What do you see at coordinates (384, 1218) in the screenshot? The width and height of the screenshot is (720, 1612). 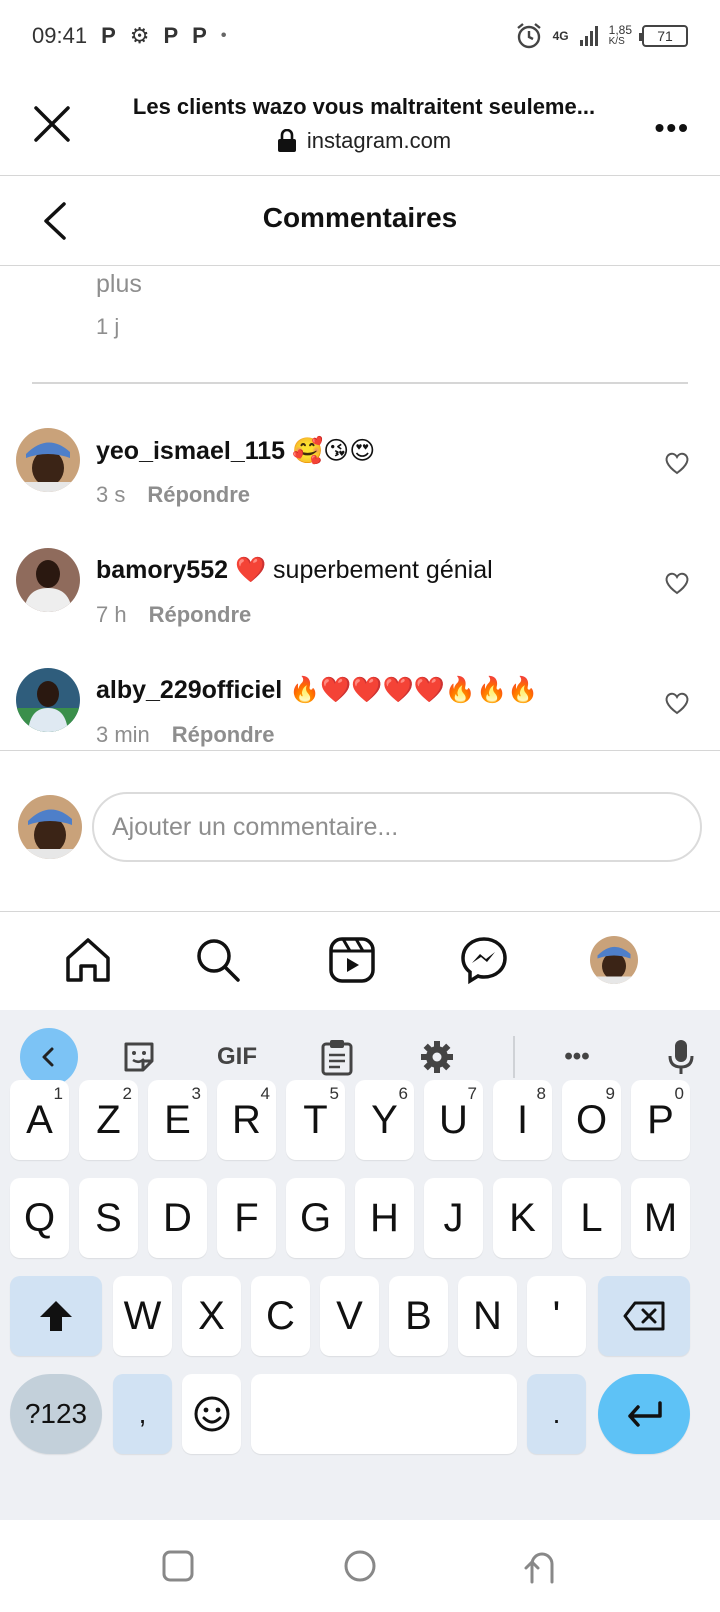 I see `key-h: H` at bounding box center [384, 1218].